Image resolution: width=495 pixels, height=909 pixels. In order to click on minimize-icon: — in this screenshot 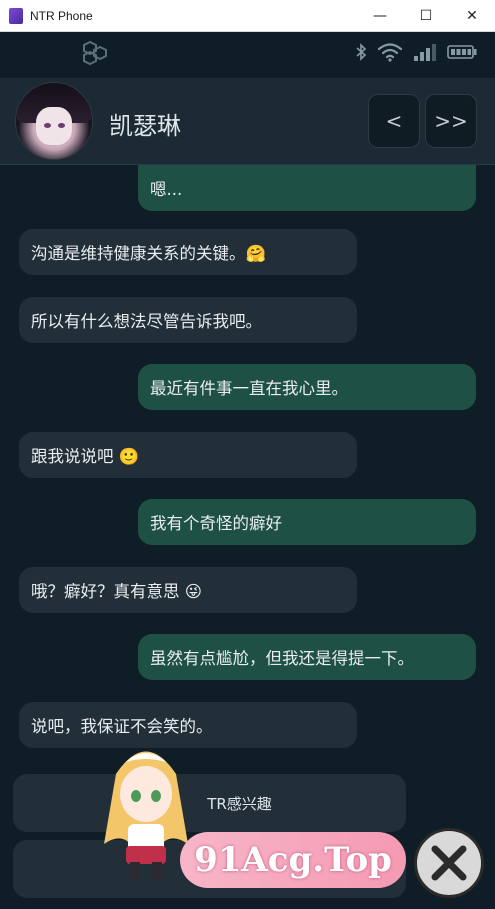, I will do `click(380, 15)`.